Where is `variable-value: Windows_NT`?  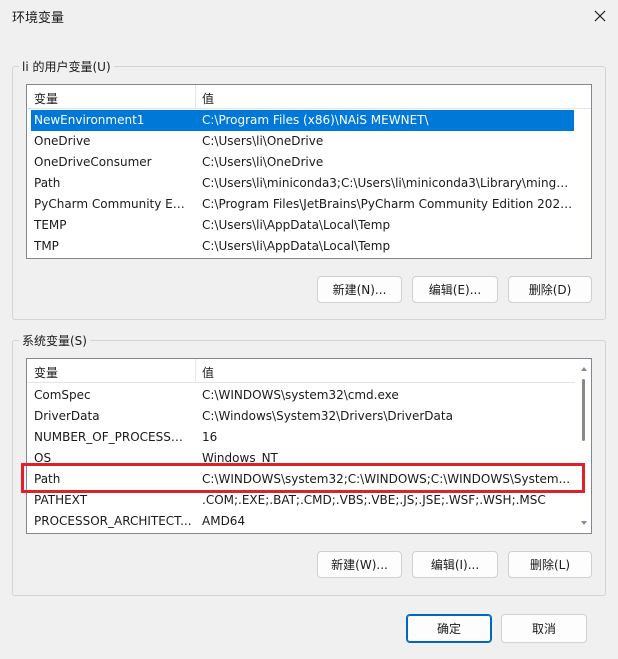 variable-value: Windows_NT is located at coordinates (240, 458).